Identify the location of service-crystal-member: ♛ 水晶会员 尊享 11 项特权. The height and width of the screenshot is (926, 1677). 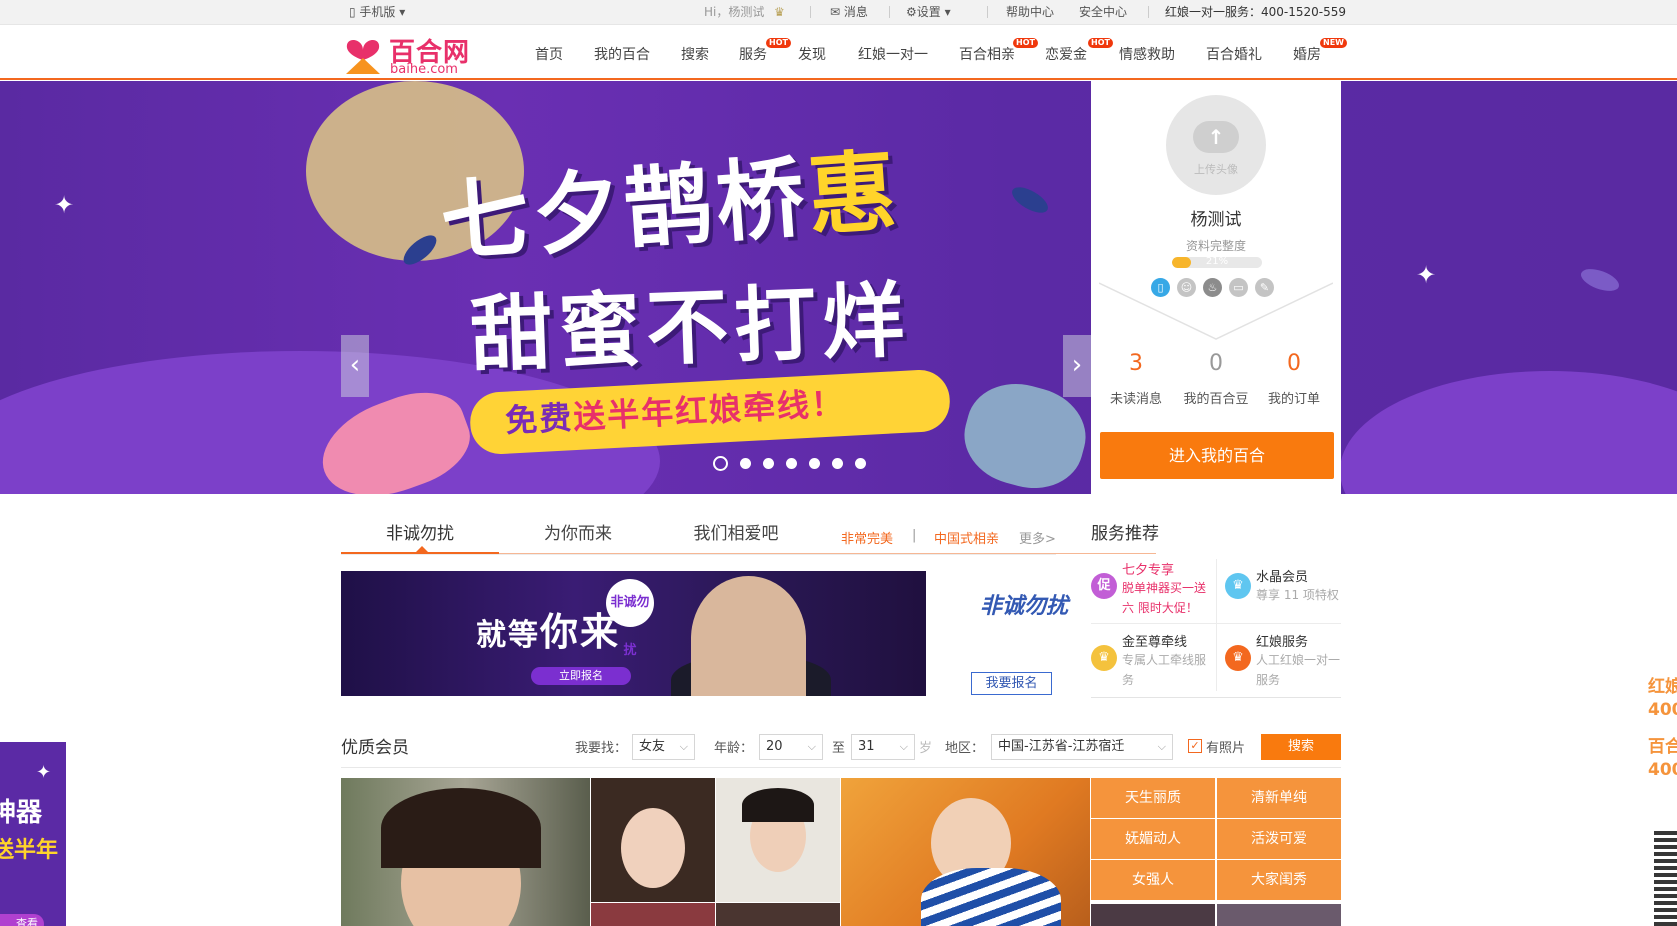
(1287, 588).